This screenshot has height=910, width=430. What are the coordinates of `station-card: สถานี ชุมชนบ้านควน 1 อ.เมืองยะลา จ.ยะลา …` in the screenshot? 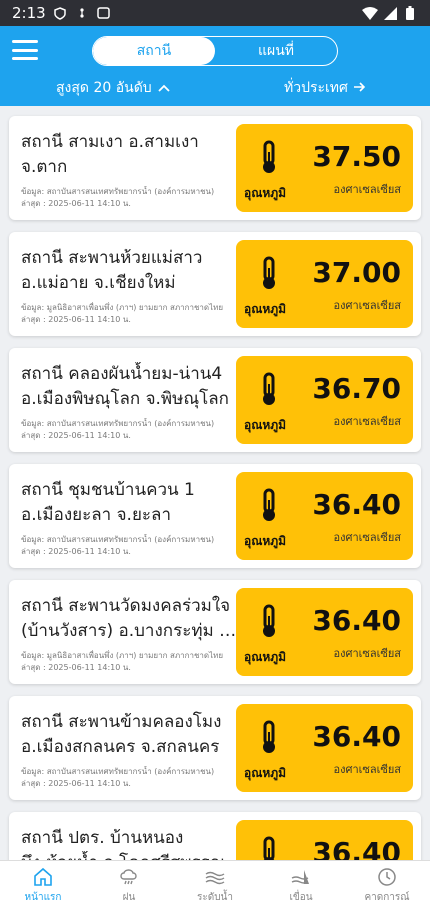 It's located at (215, 516).